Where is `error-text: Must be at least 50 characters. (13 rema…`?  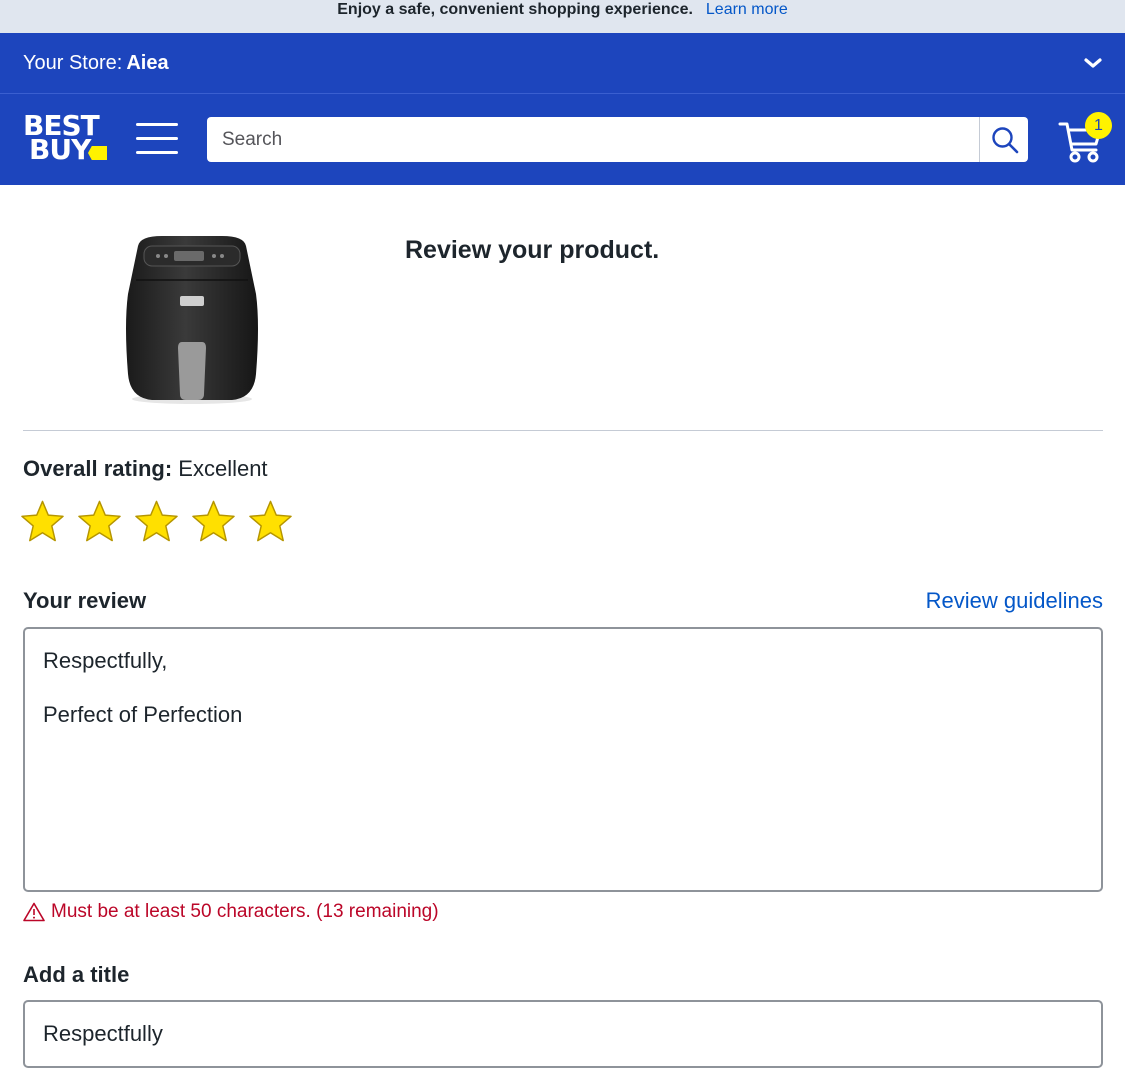 error-text: Must be at least 50 characters. (13 rema… is located at coordinates (245, 911).